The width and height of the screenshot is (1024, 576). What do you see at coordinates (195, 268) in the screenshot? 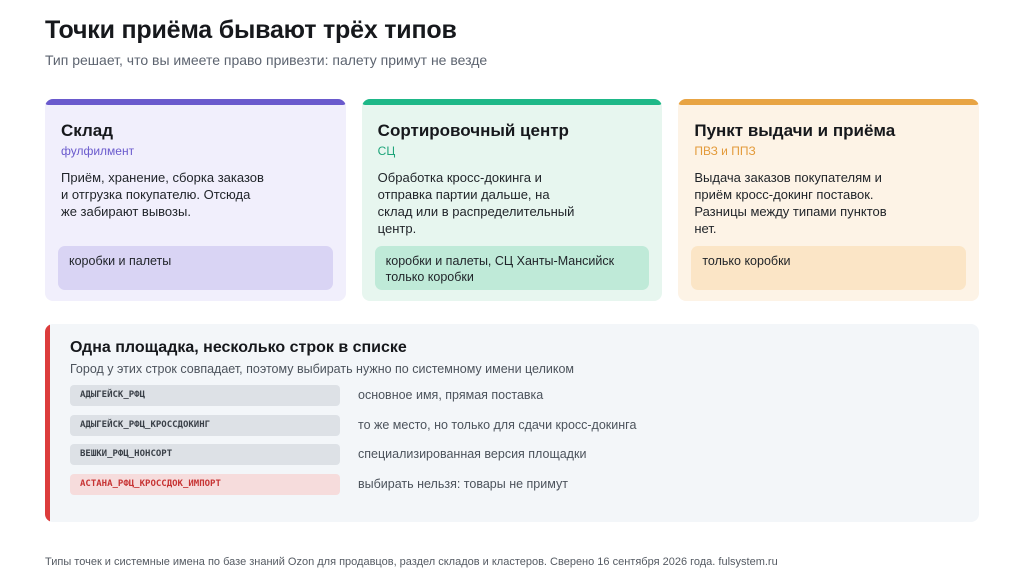
I see `card-cargo-note: коробки и палеты` at bounding box center [195, 268].